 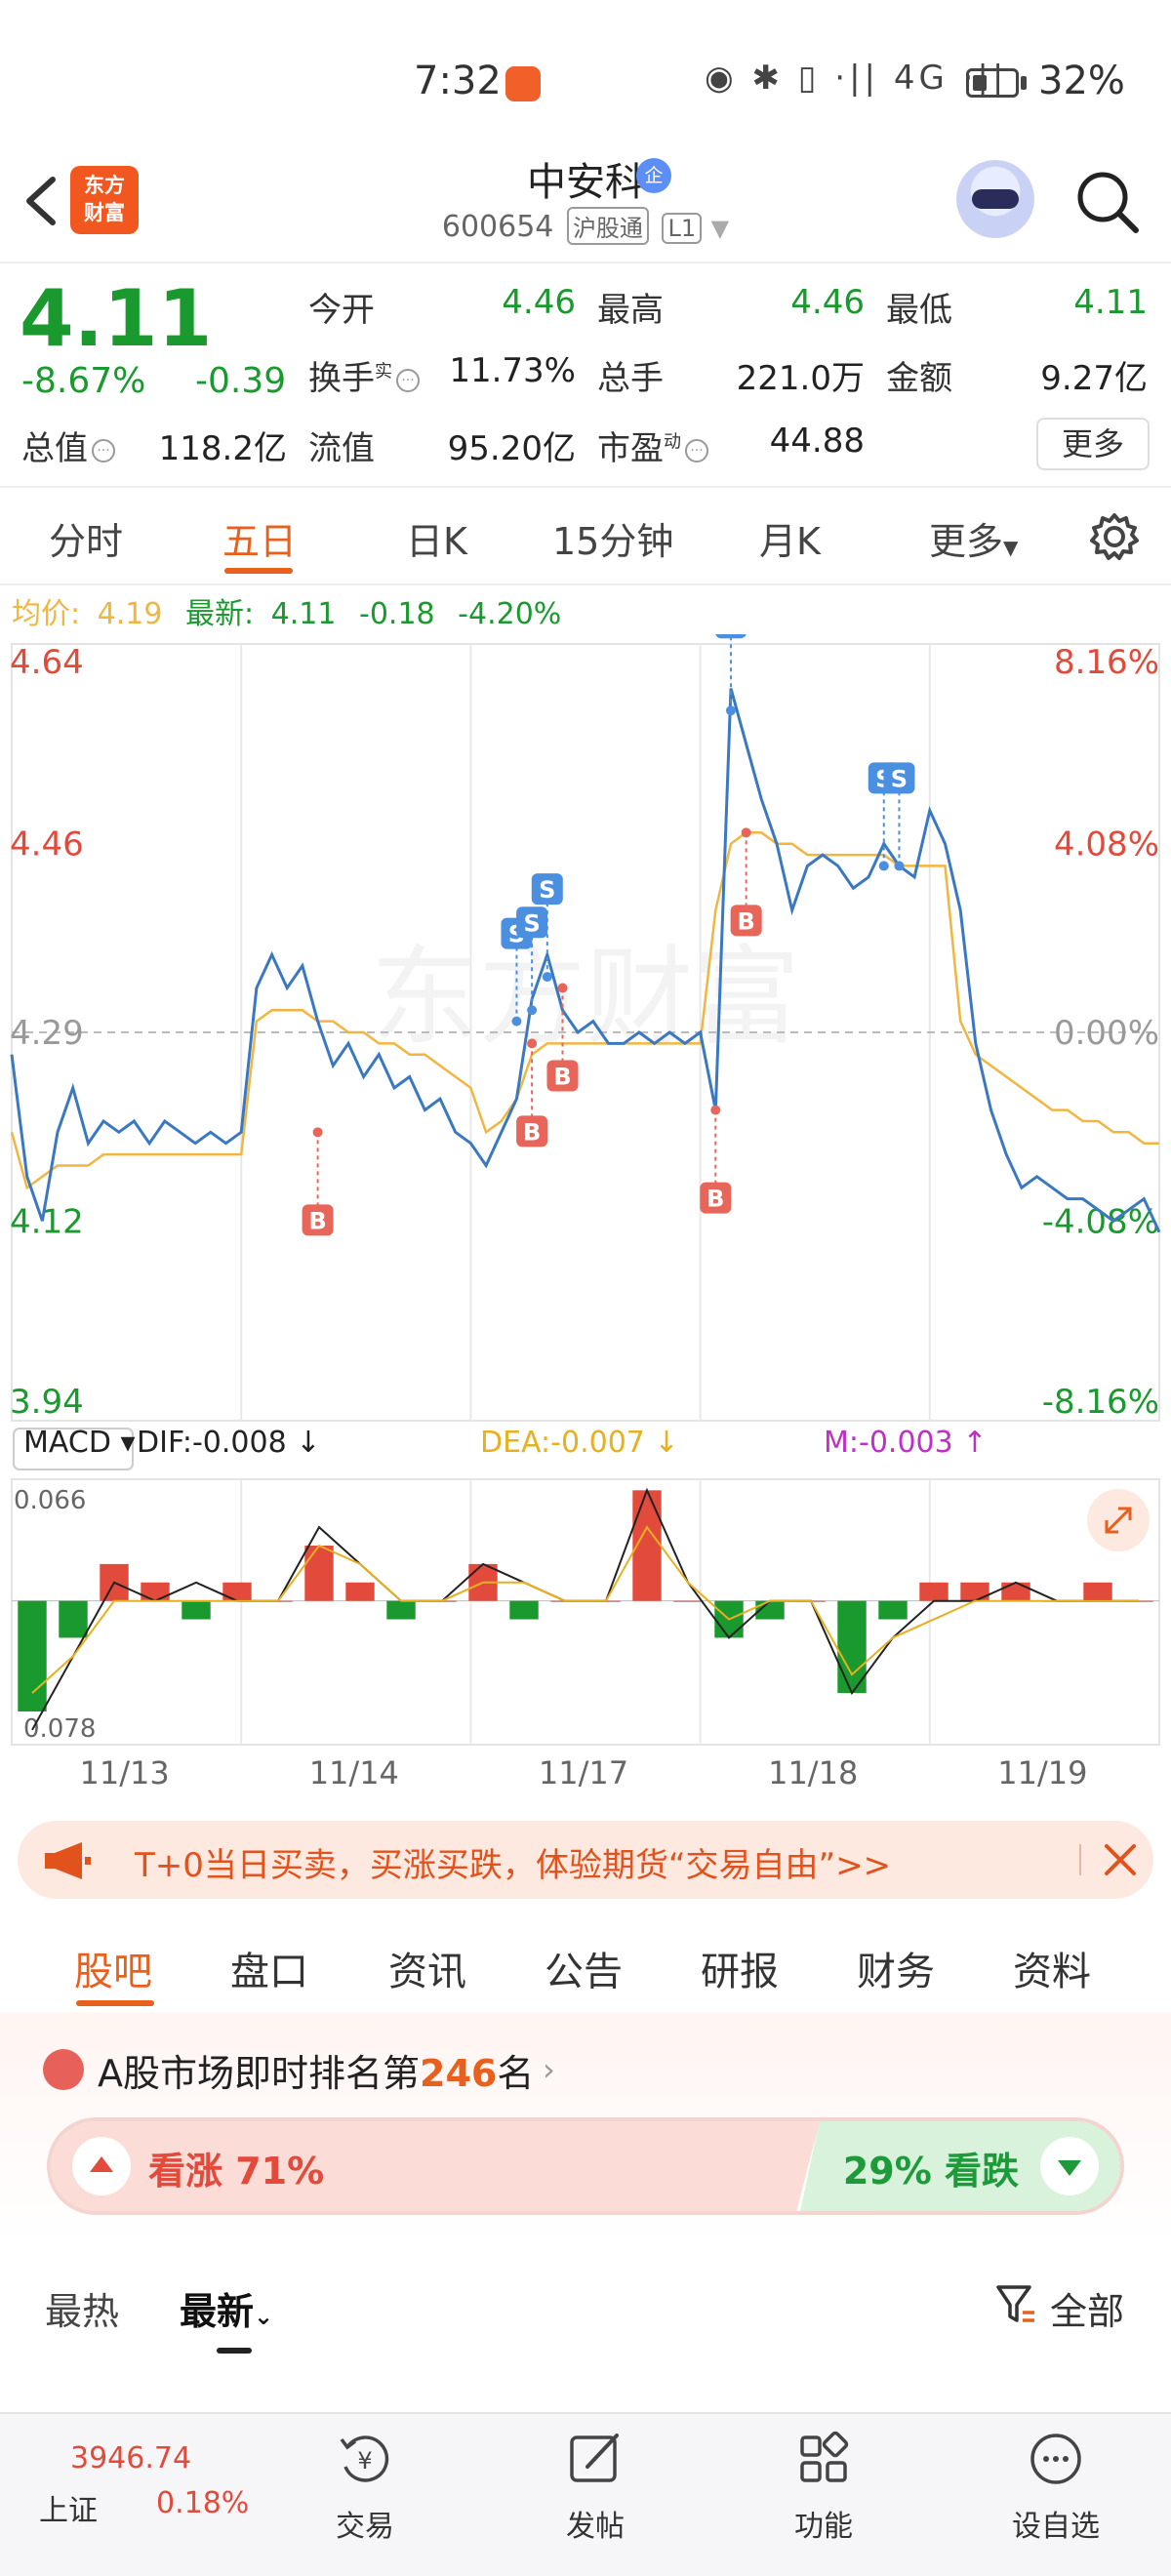 What do you see at coordinates (992, 83) in the screenshot?
I see `battery-icon` at bounding box center [992, 83].